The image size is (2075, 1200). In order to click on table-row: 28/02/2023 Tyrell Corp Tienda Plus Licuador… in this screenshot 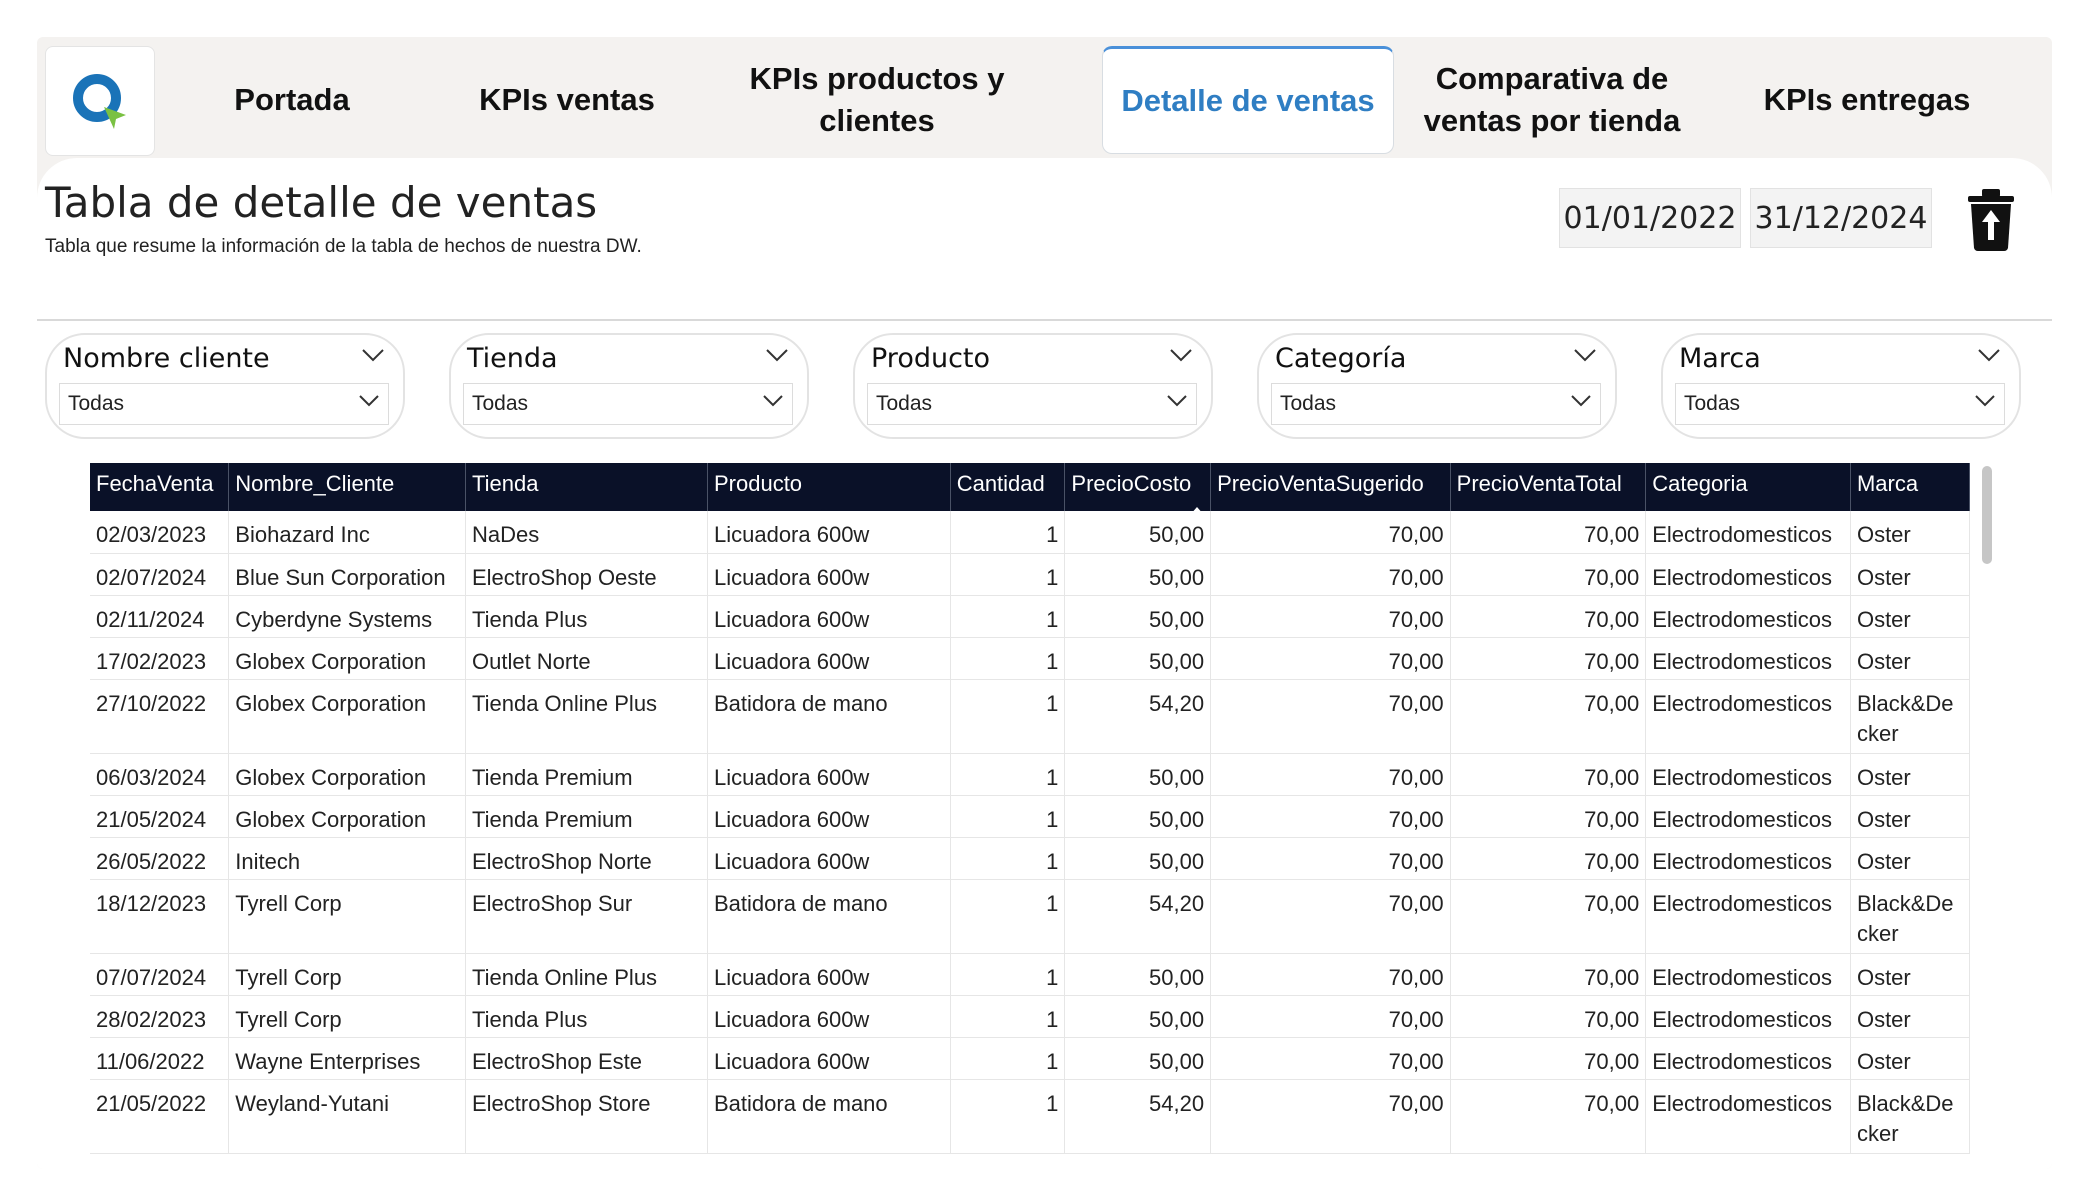, I will do `click(1030, 1016)`.